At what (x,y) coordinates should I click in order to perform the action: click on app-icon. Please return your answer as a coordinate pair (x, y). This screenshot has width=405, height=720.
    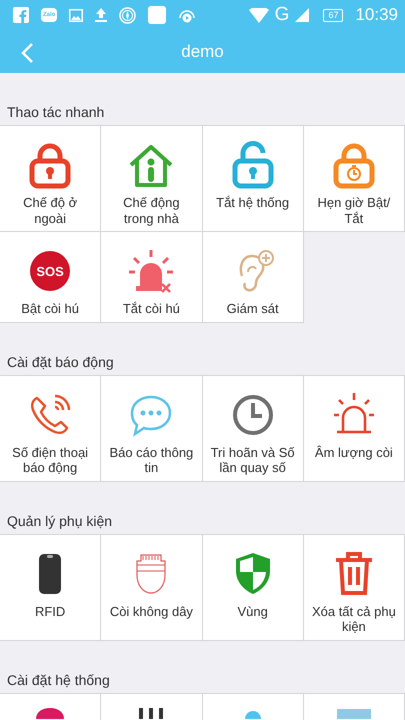
    Looking at the image, I should click on (157, 15).